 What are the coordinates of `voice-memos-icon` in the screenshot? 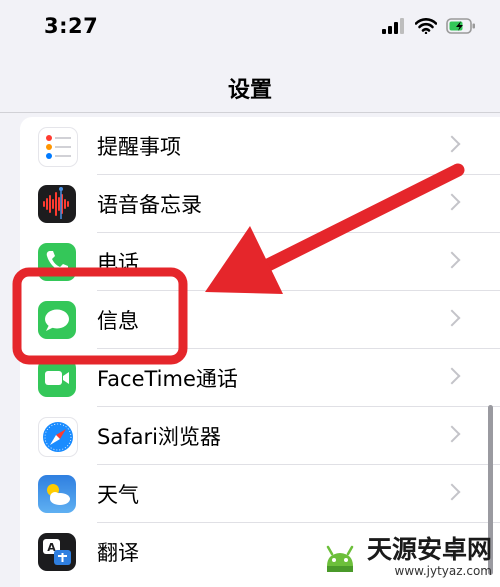 It's located at (57, 204).